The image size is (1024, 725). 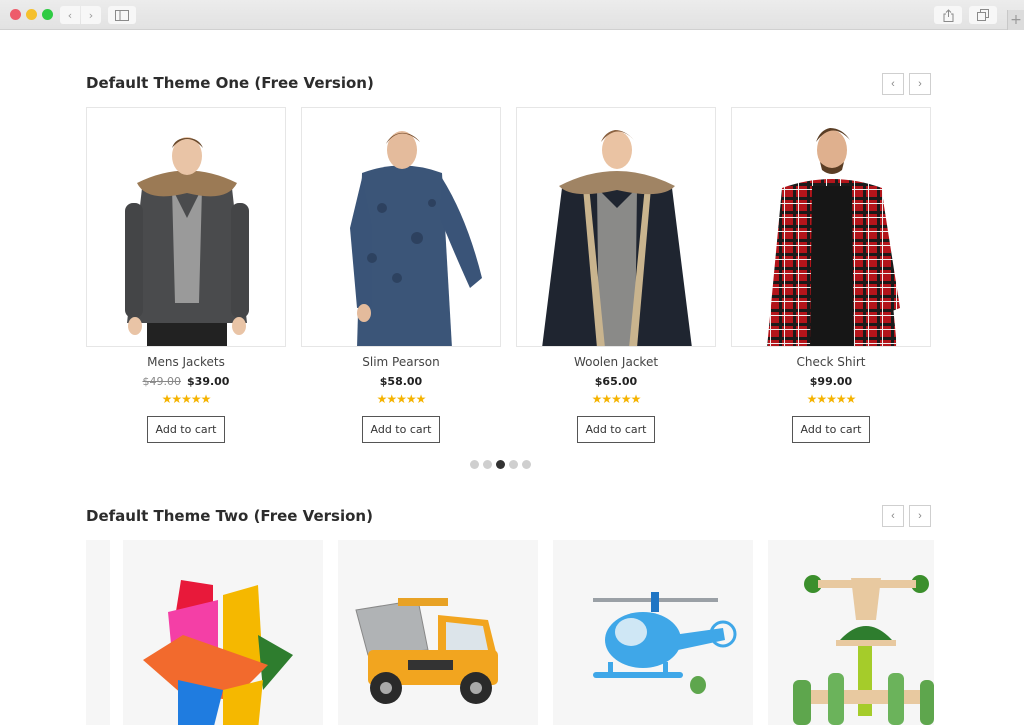 I want to click on product-name: Woolen Jacket, so click(x=616, y=362).